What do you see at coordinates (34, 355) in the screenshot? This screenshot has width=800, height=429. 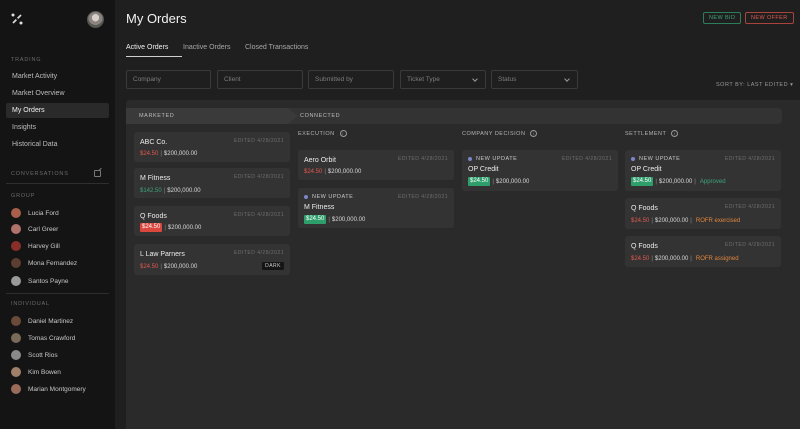 I see `contact-scott-rios: Scott Rios` at bounding box center [34, 355].